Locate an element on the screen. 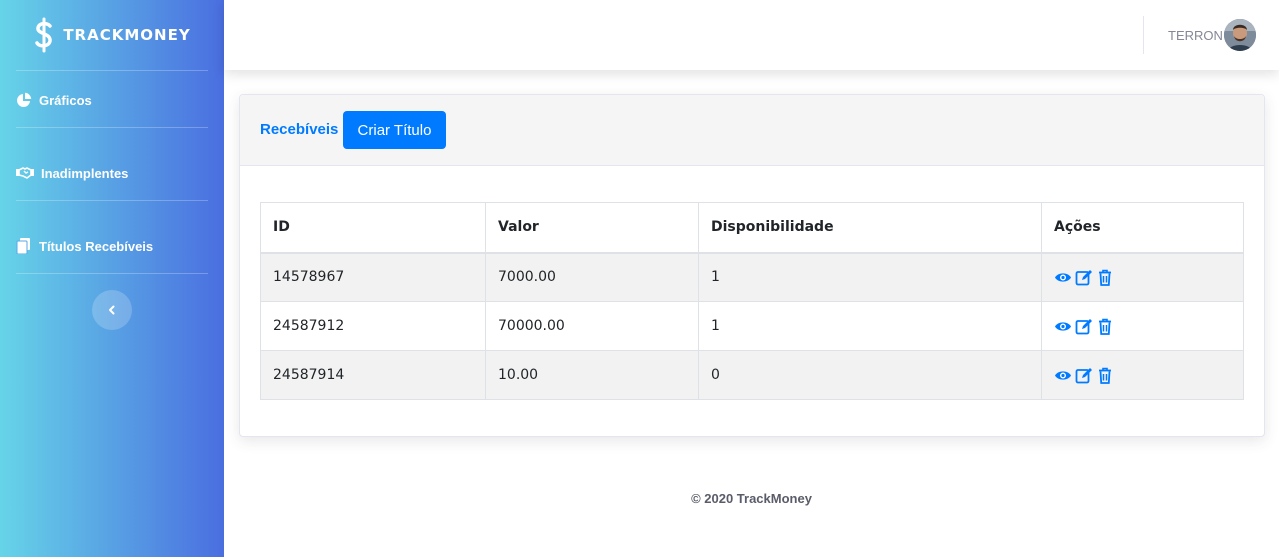 The height and width of the screenshot is (557, 1279). sidebar-item-inadimplentes: Inadimplentes is located at coordinates (112, 173).